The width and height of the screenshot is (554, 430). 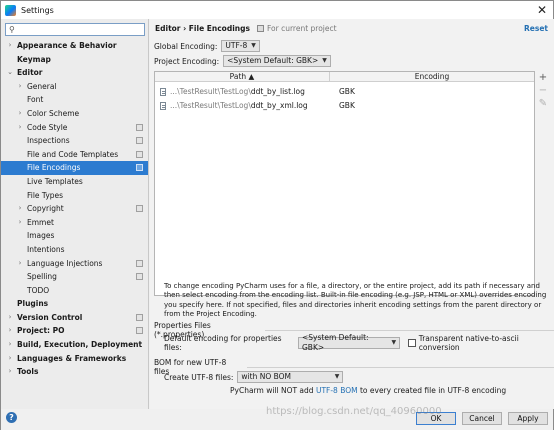 I want to click on sidebar-item: › Language Injections, so click(x=74, y=264).